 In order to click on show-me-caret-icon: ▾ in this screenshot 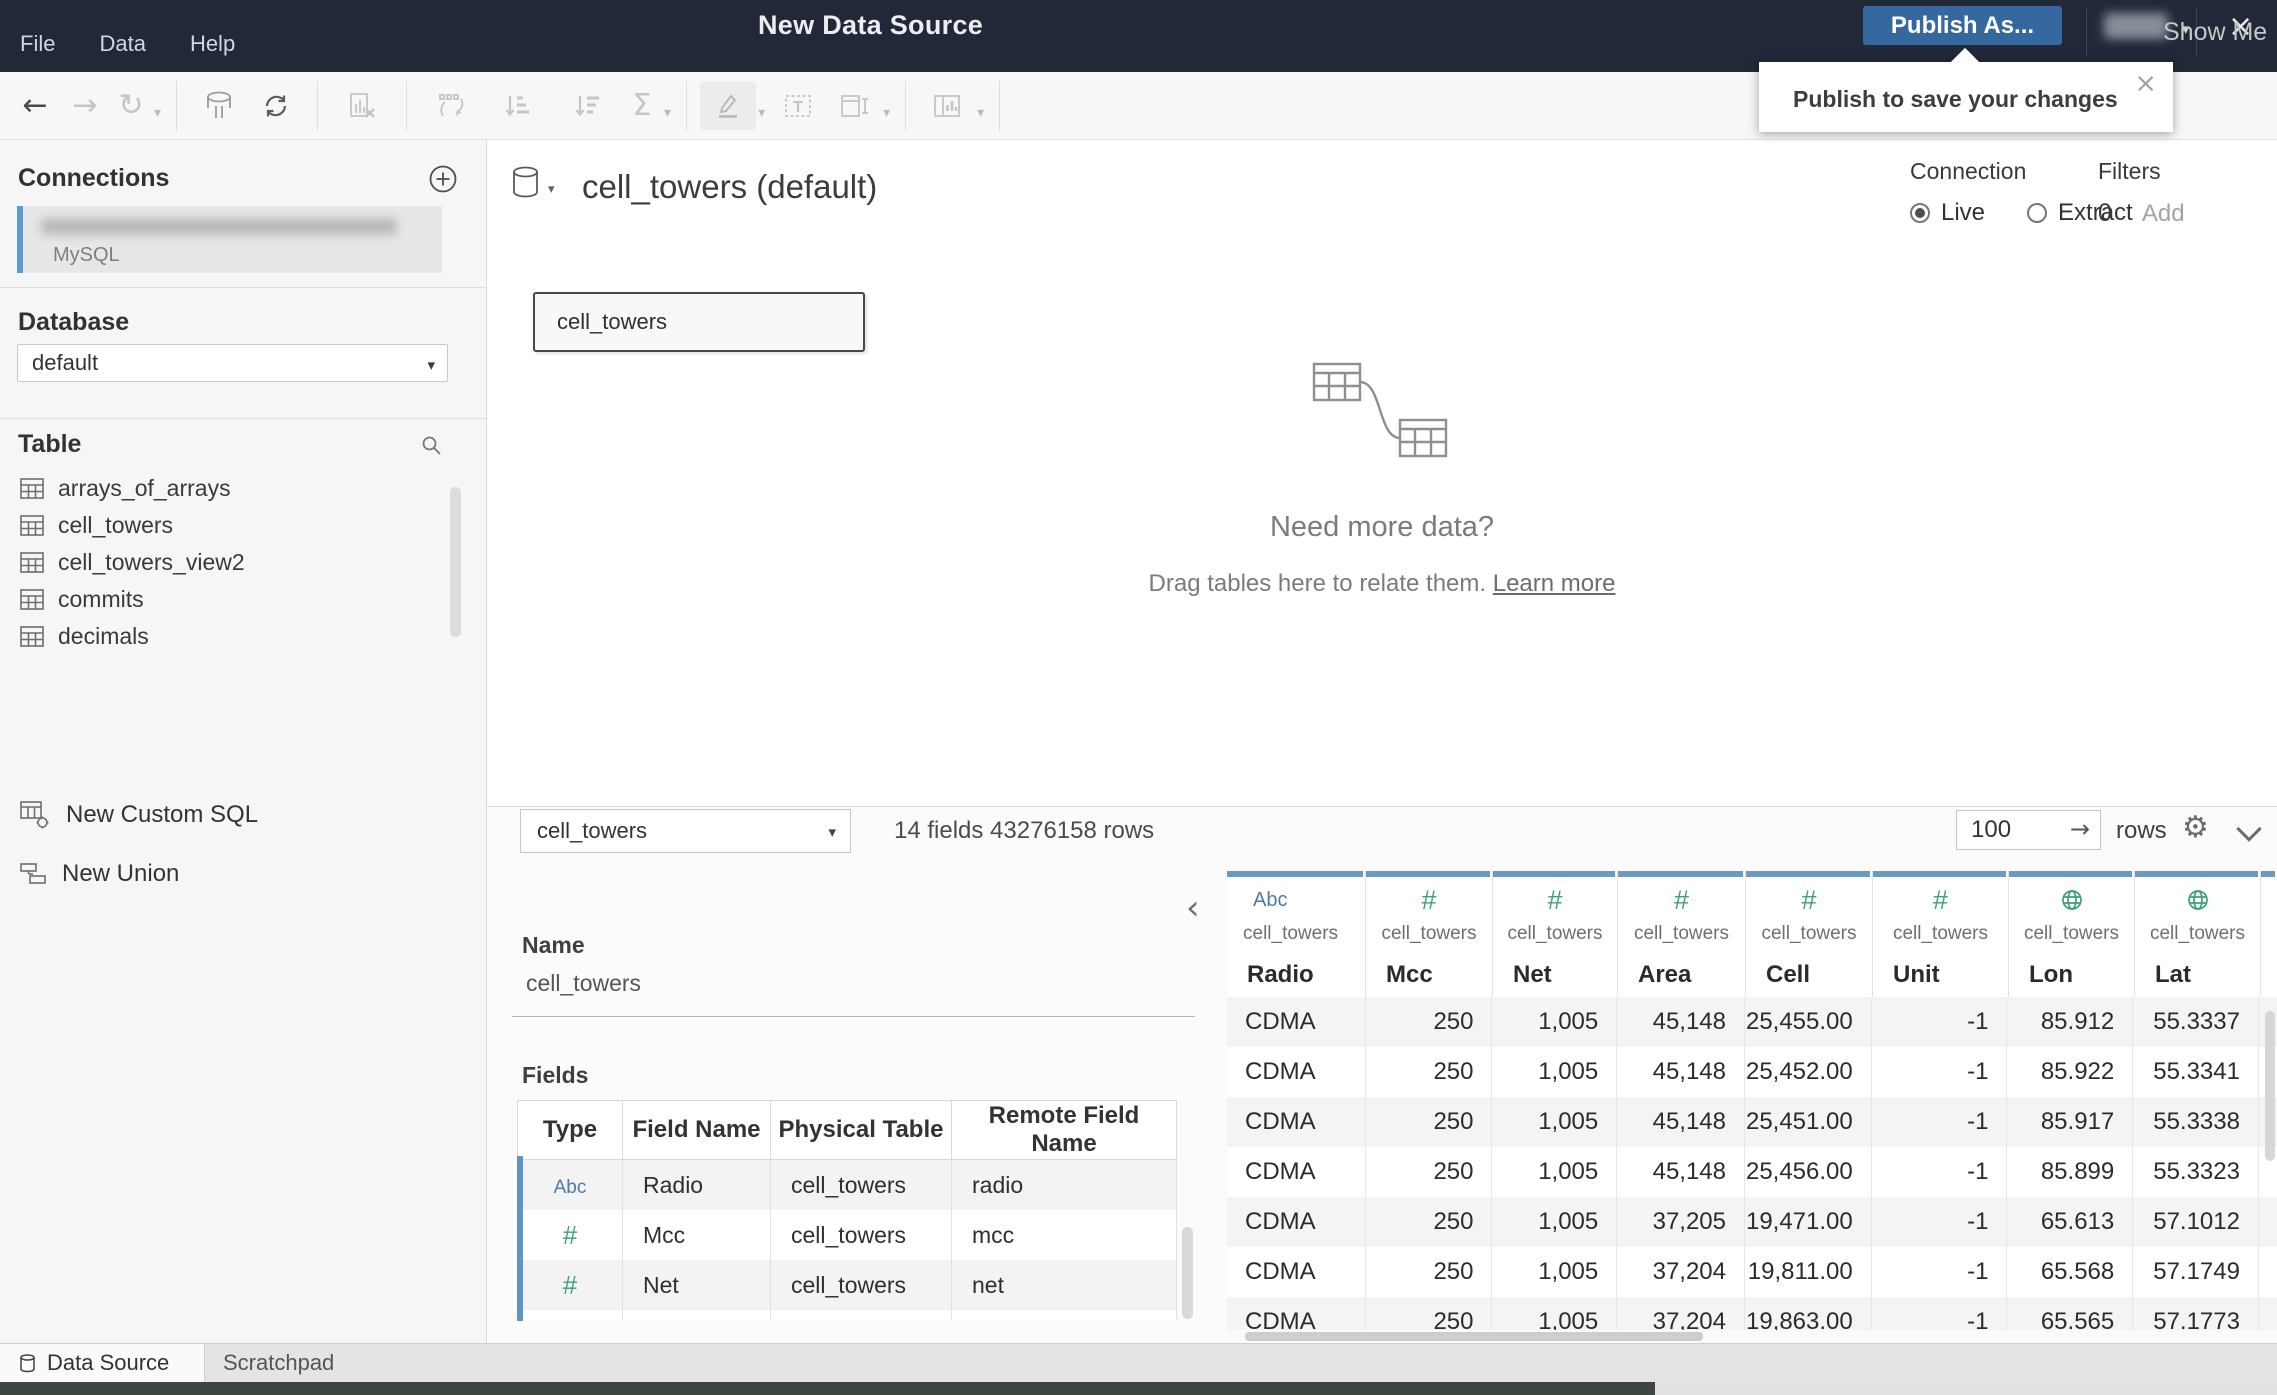, I will do `click(980, 113)`.